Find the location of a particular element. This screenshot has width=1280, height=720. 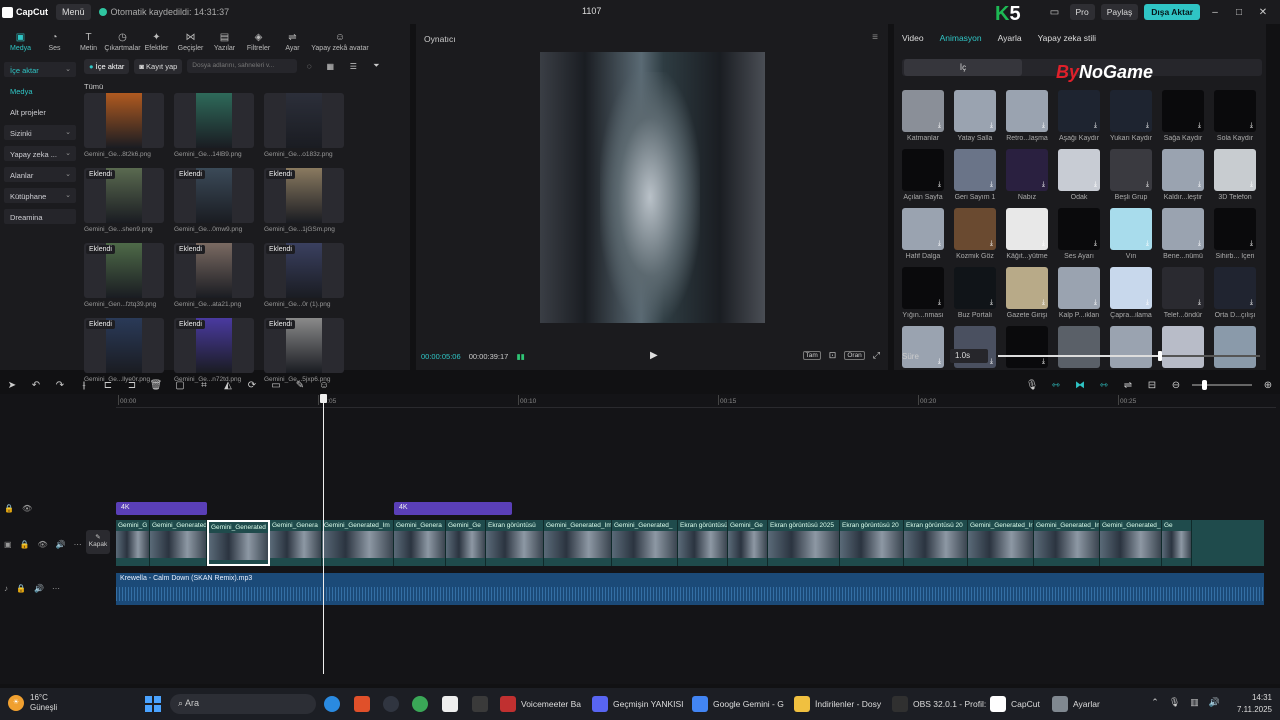

tool-tab: ◷ Çıkartmalar is located at coordinates (122, 43).